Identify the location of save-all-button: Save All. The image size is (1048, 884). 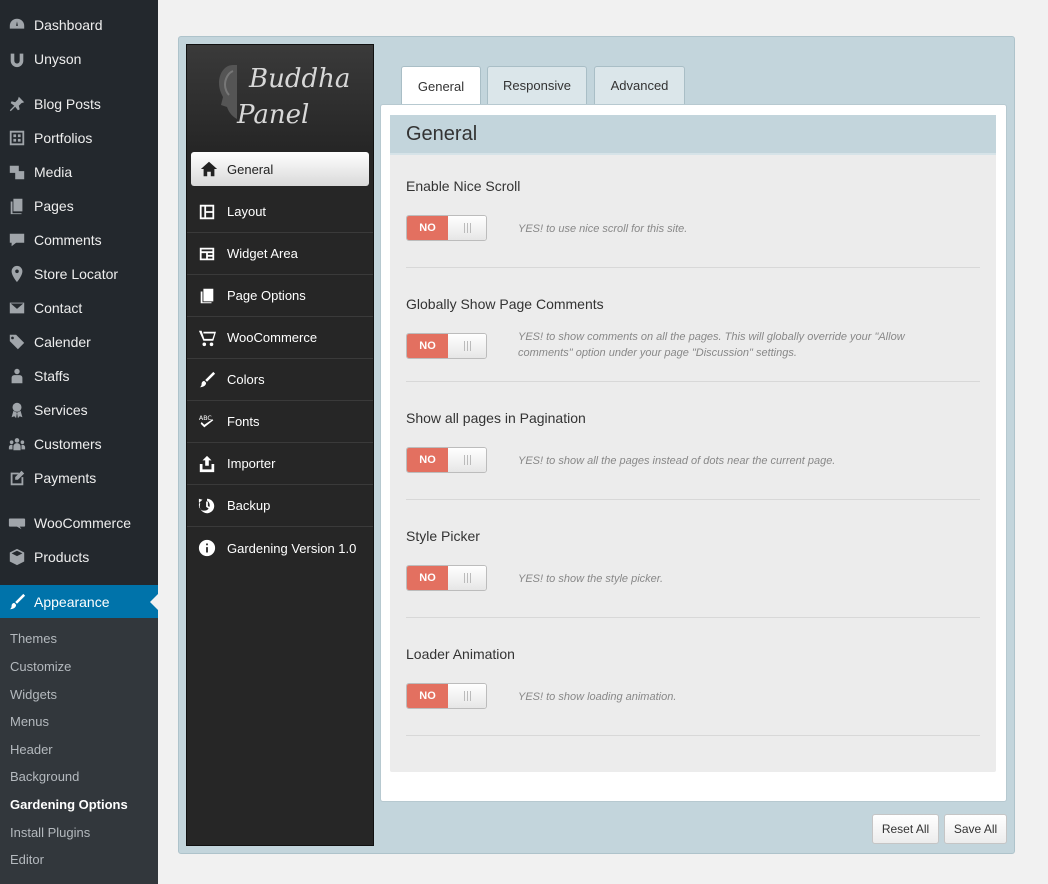
(975, 829).